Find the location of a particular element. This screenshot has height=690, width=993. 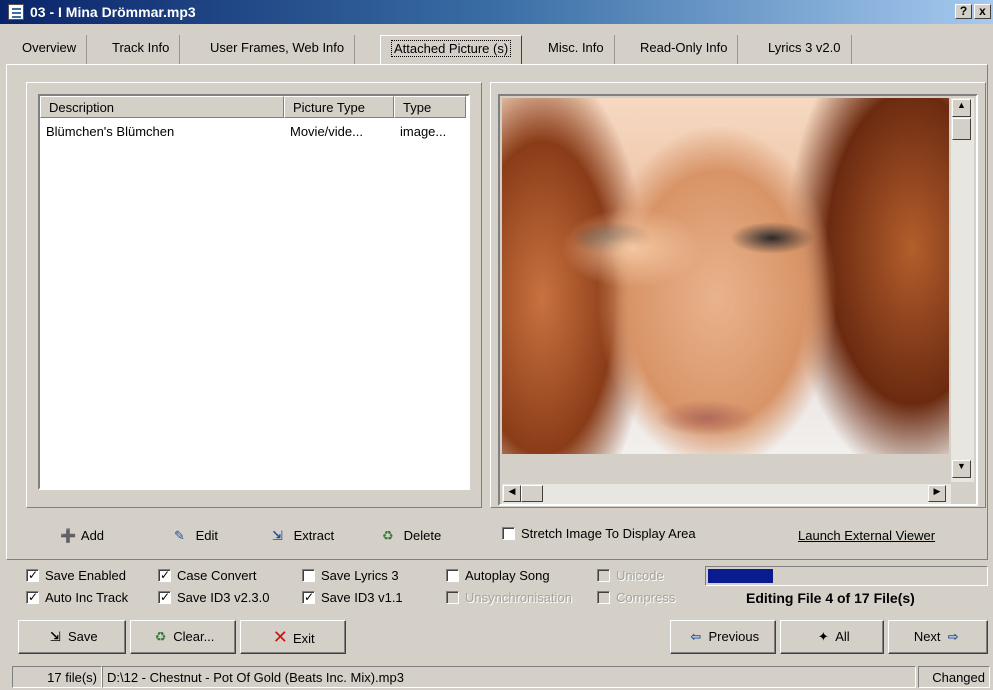

exit-x-icon: ✕ is located at coordinates (280, 637).